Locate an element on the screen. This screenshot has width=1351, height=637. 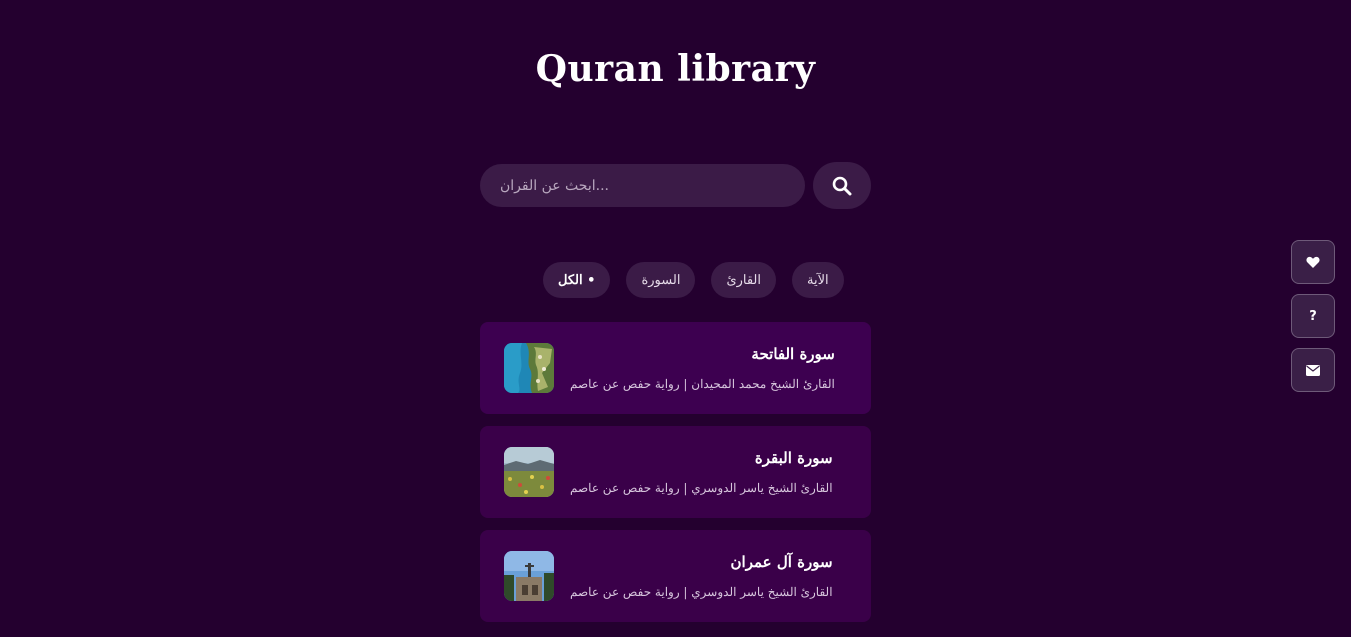
filter-ayah: الآية is located at coordinates (818, 280).